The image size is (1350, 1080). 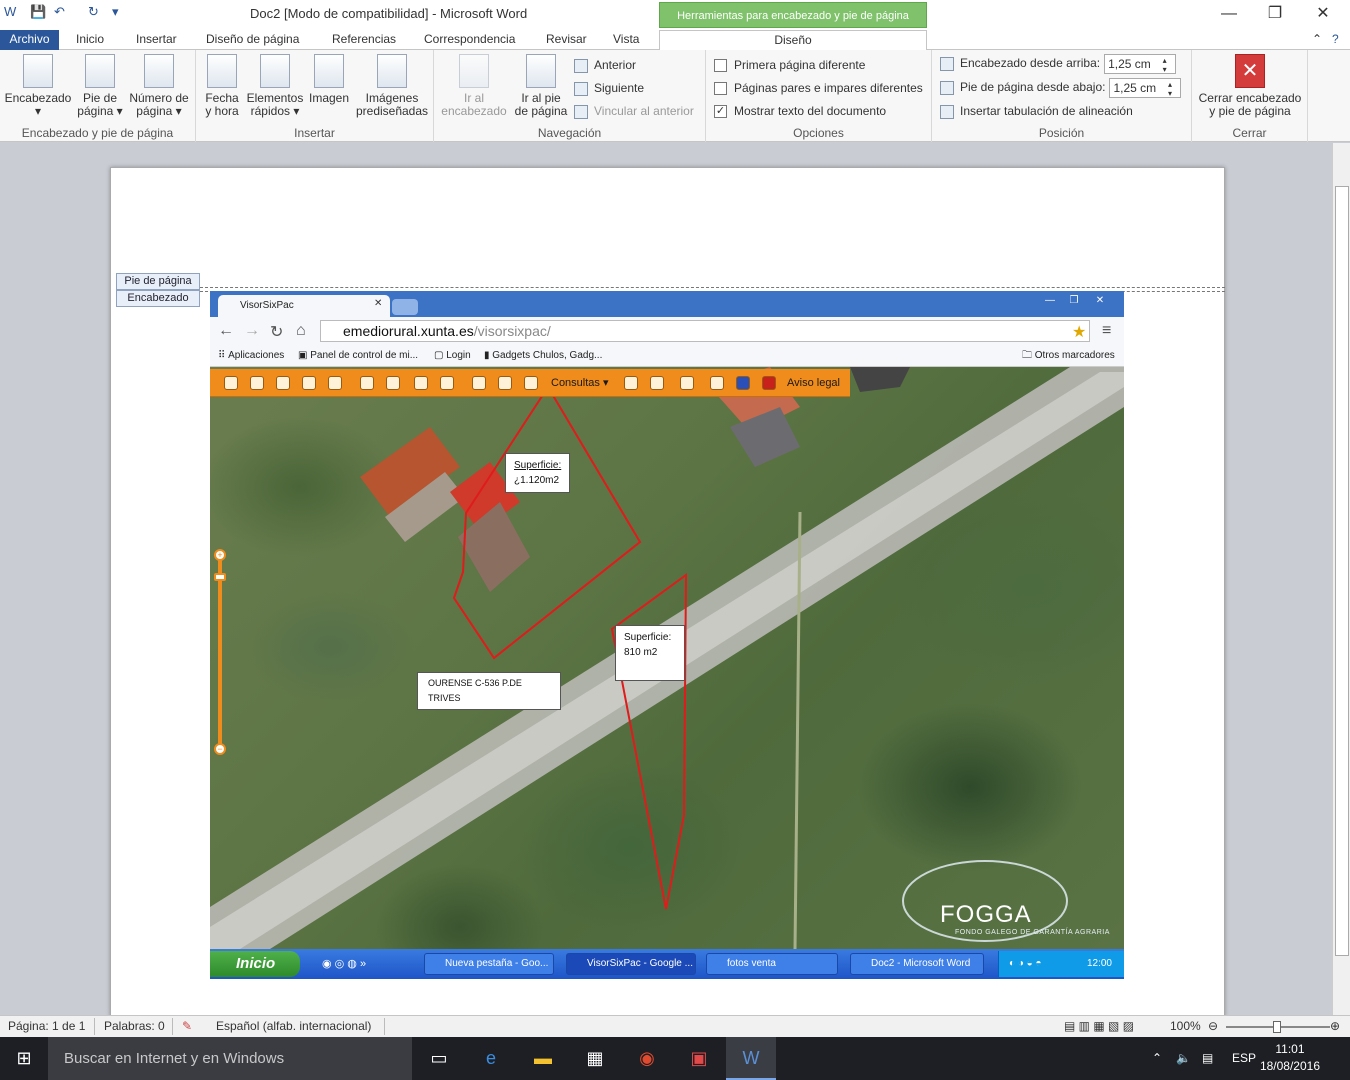 I want to click on different-first-page-checkbox: Primera página diferente, so click(x=789, y=65).